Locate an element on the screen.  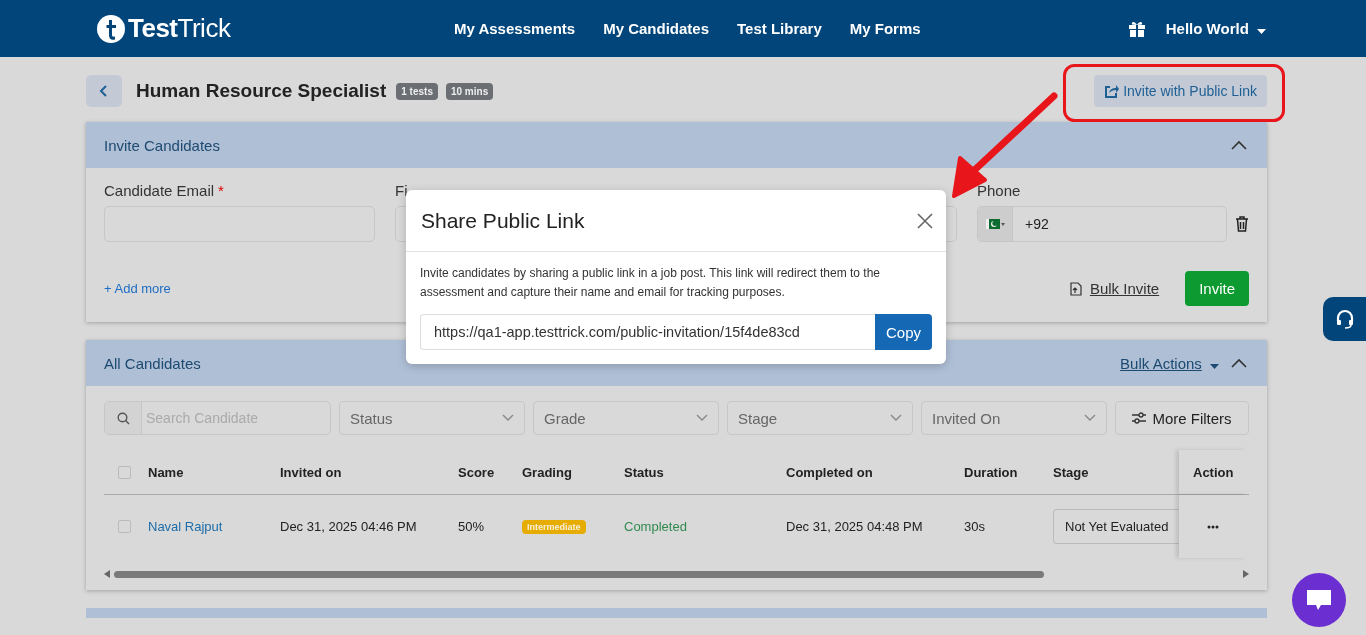
close-icon is located at coordinates (925, 220).